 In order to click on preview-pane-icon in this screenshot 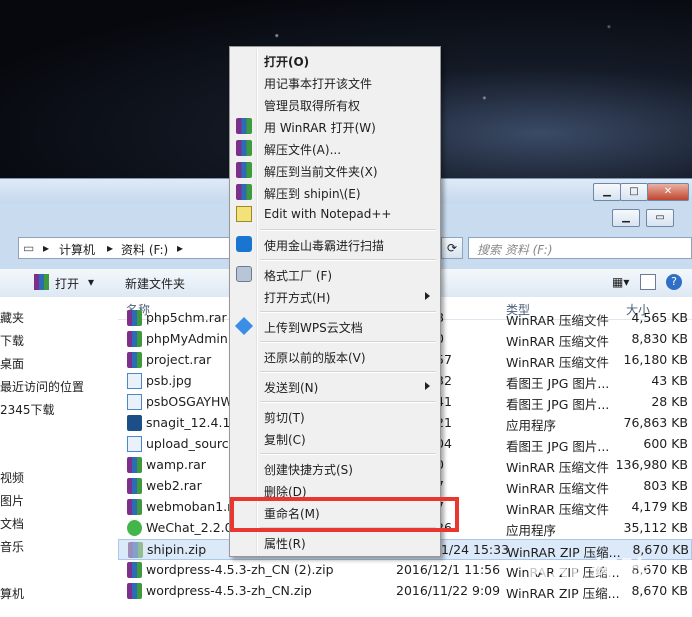, I will do `click(648, 282)`.